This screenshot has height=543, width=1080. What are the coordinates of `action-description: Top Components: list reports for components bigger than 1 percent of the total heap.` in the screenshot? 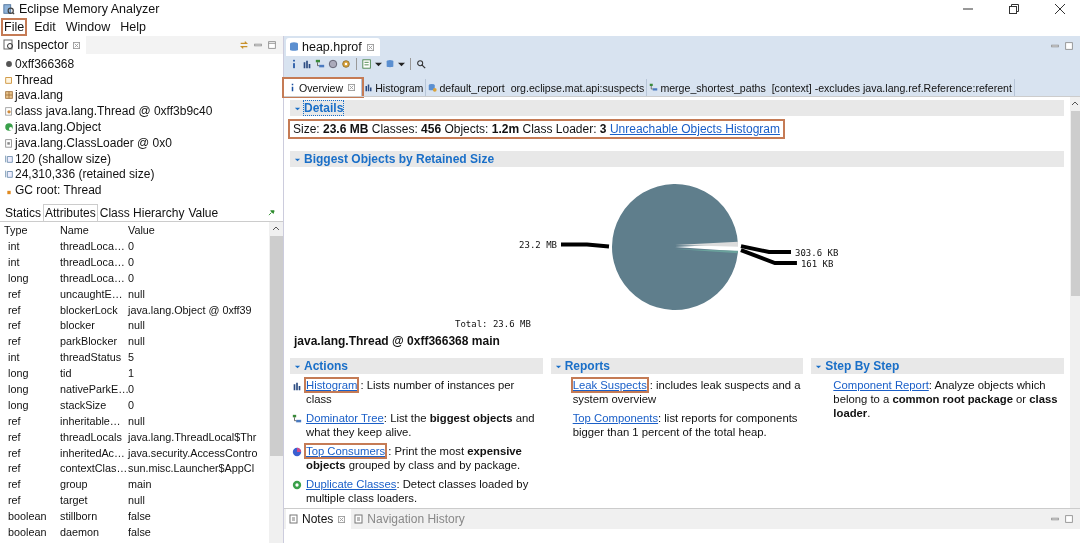 It's located at (685, 425).